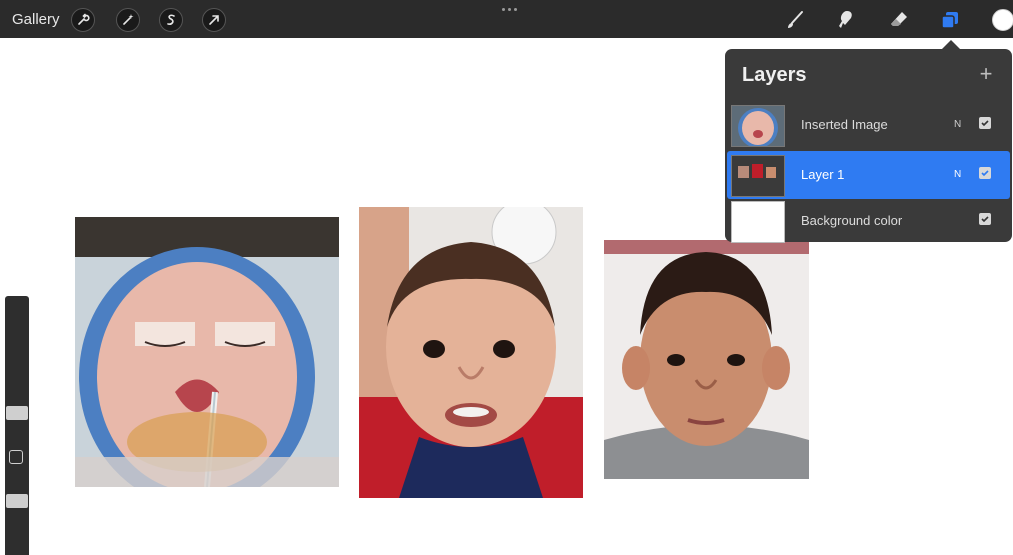 This screenshot has height=555, width=1013. I want to click on layer-name: Background color, so click(852, 220).